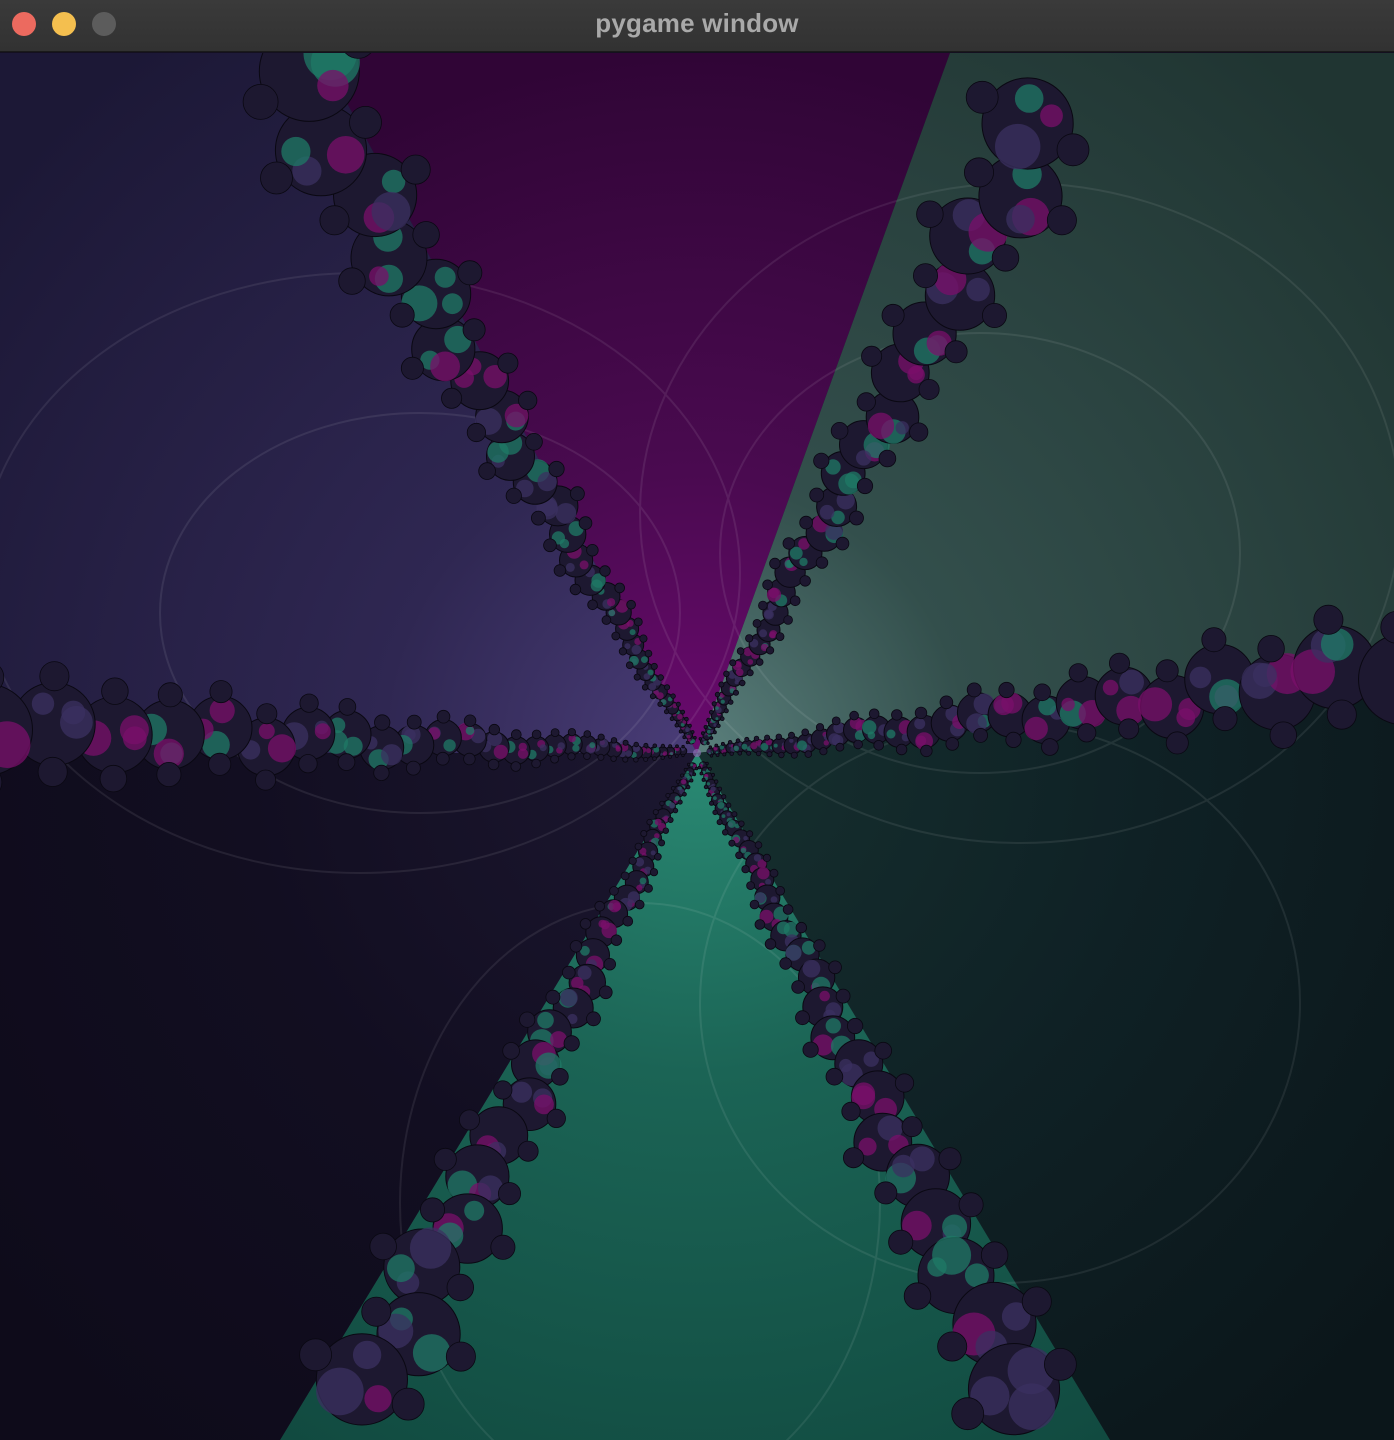  I want to click on window-title: pygame window, so click(697, 23).